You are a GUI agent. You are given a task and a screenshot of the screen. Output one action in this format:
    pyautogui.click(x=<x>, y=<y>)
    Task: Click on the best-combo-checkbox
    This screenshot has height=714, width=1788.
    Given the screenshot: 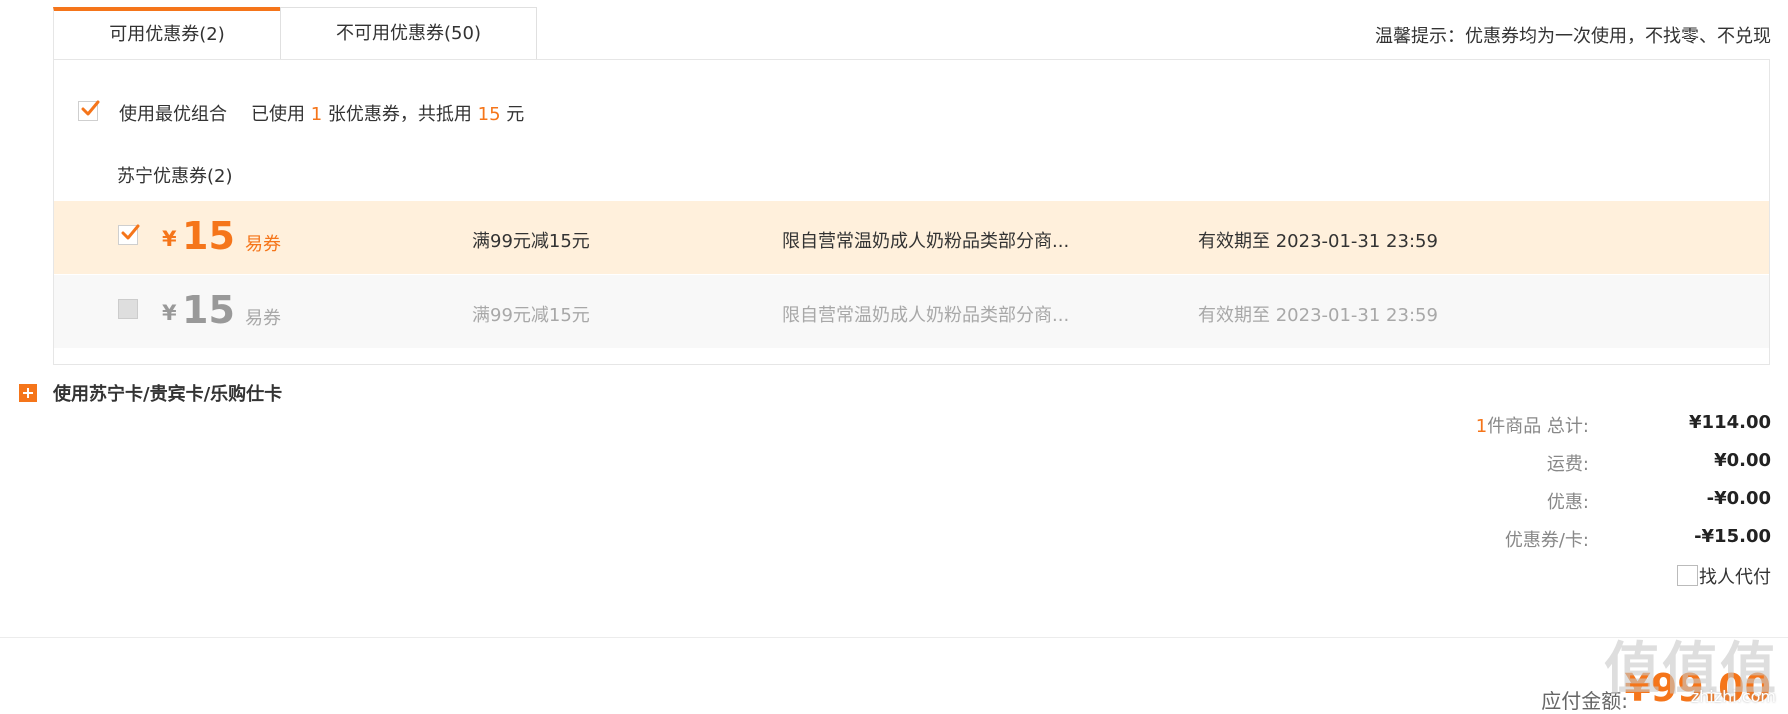 What is the action you would take?
    pyautogui.click(x=89, y=110)
    